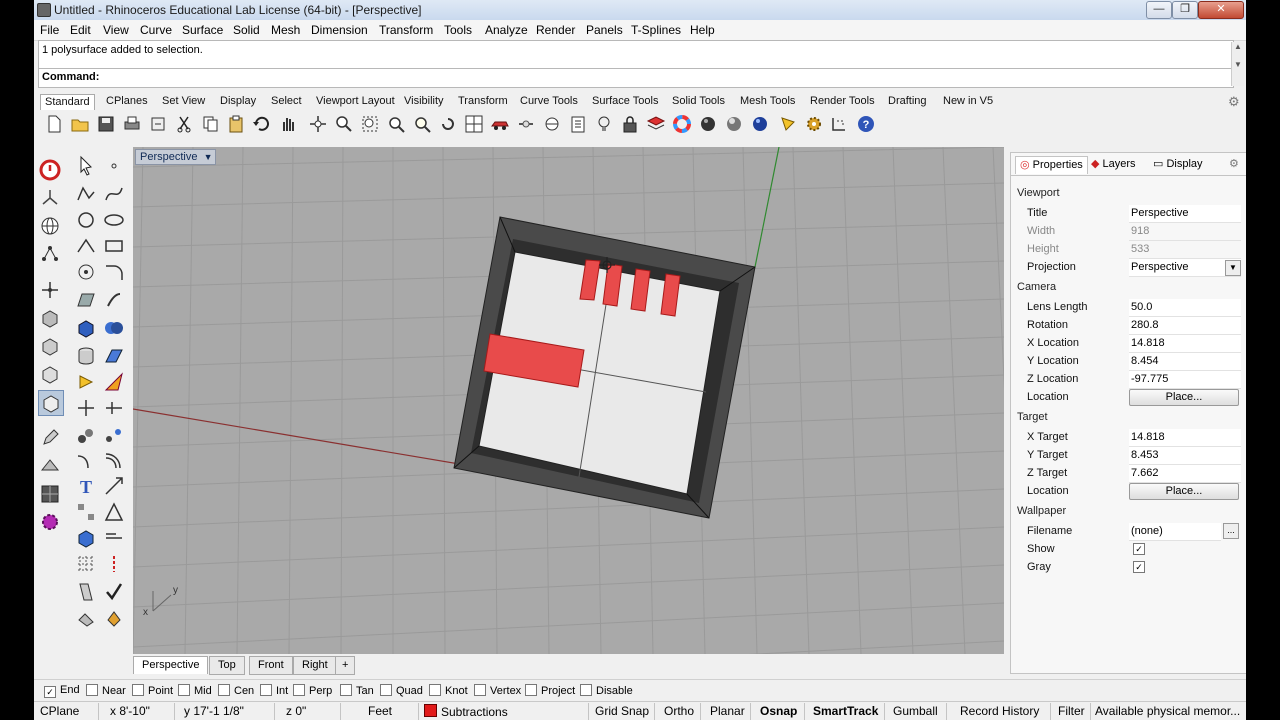 This screenshot has height=720, width=1280. I want to click on gear-icon, so click(814, 124).